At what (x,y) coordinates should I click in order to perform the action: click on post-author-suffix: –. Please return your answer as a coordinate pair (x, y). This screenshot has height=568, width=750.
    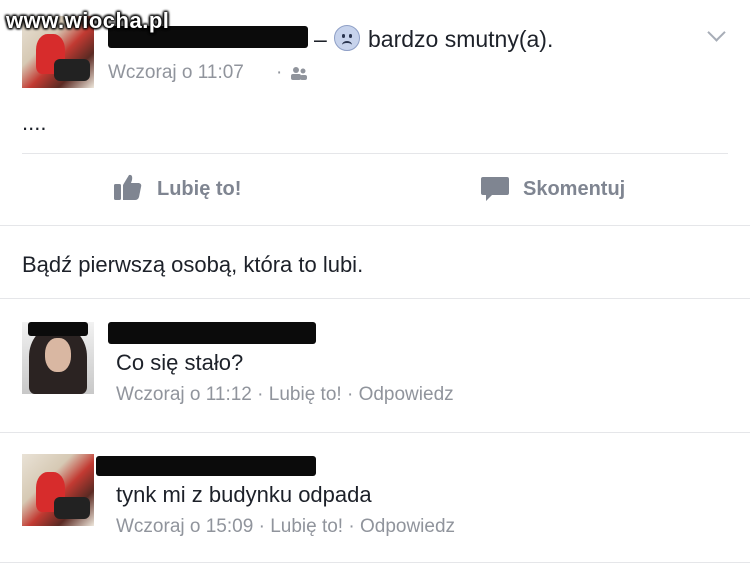
    Looking at the image, I should click on (320, 39).